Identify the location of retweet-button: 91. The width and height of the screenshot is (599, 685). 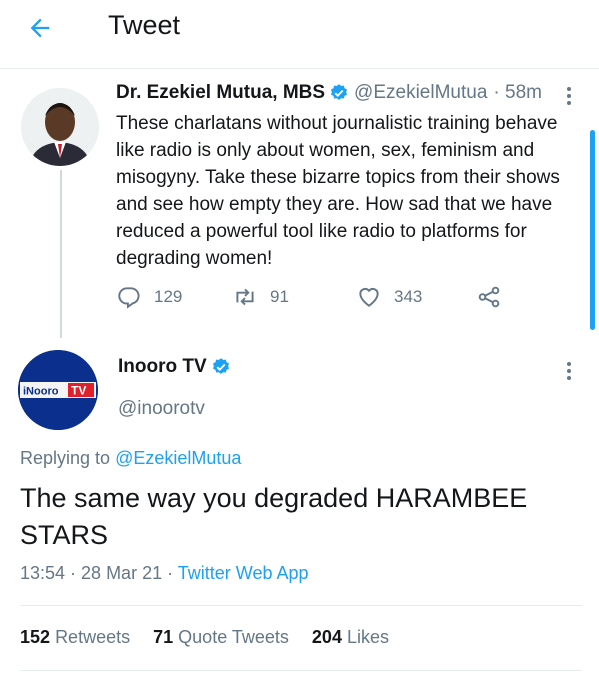
(260, 297).